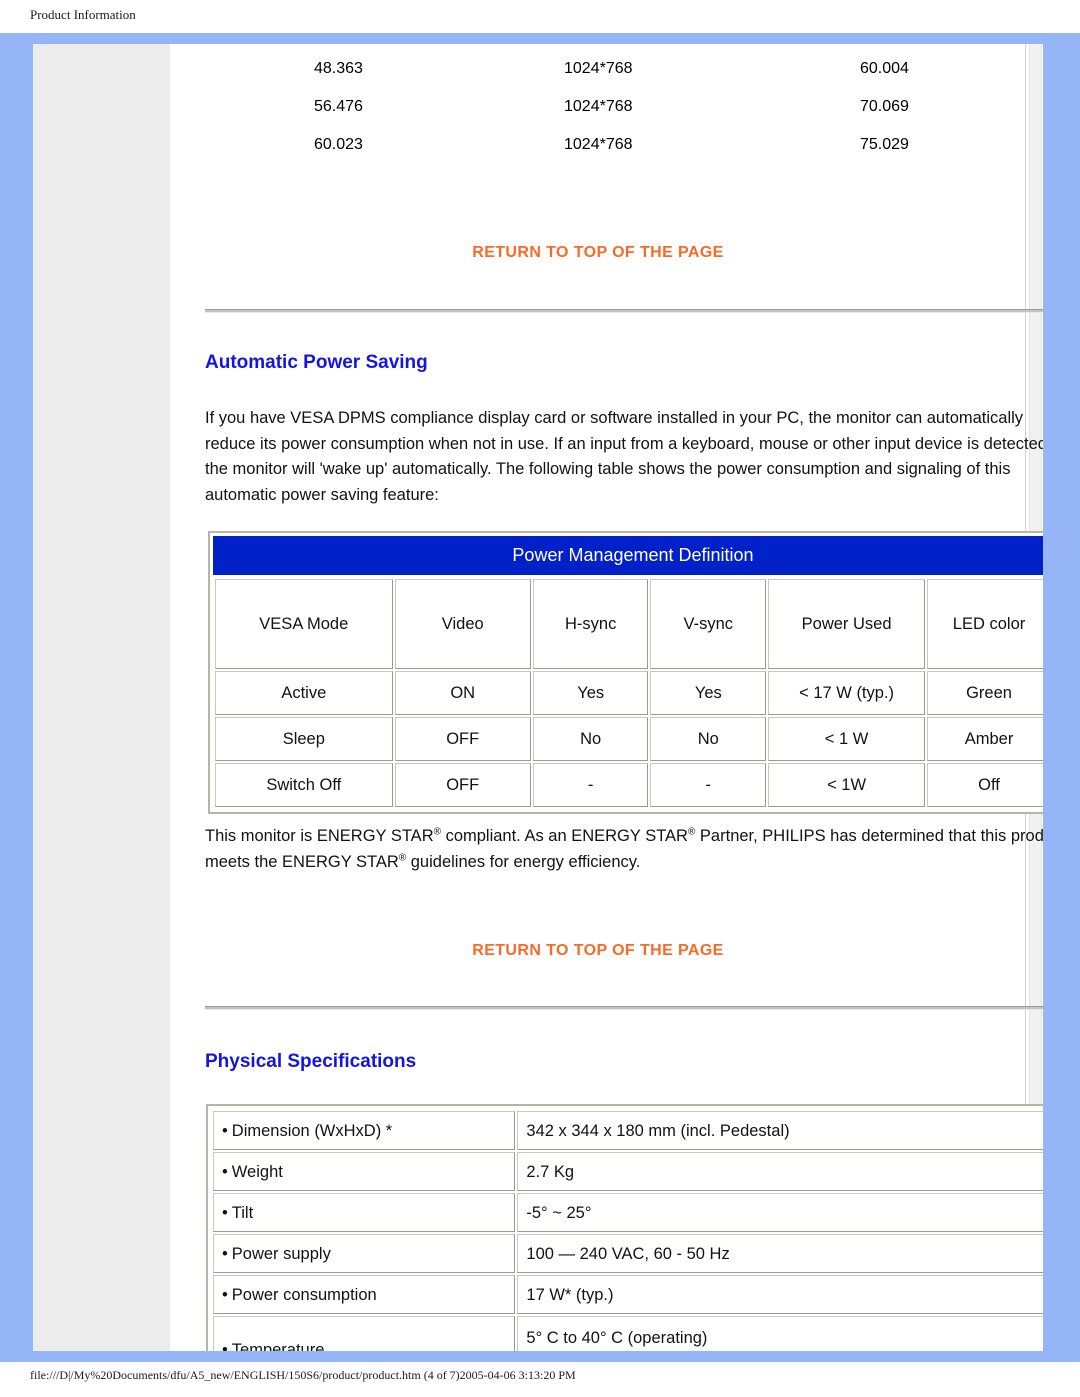 The height and width of the screenshot is (1397, 1080). I want to click on cell-v-sync: Yes, so click(708, 693).